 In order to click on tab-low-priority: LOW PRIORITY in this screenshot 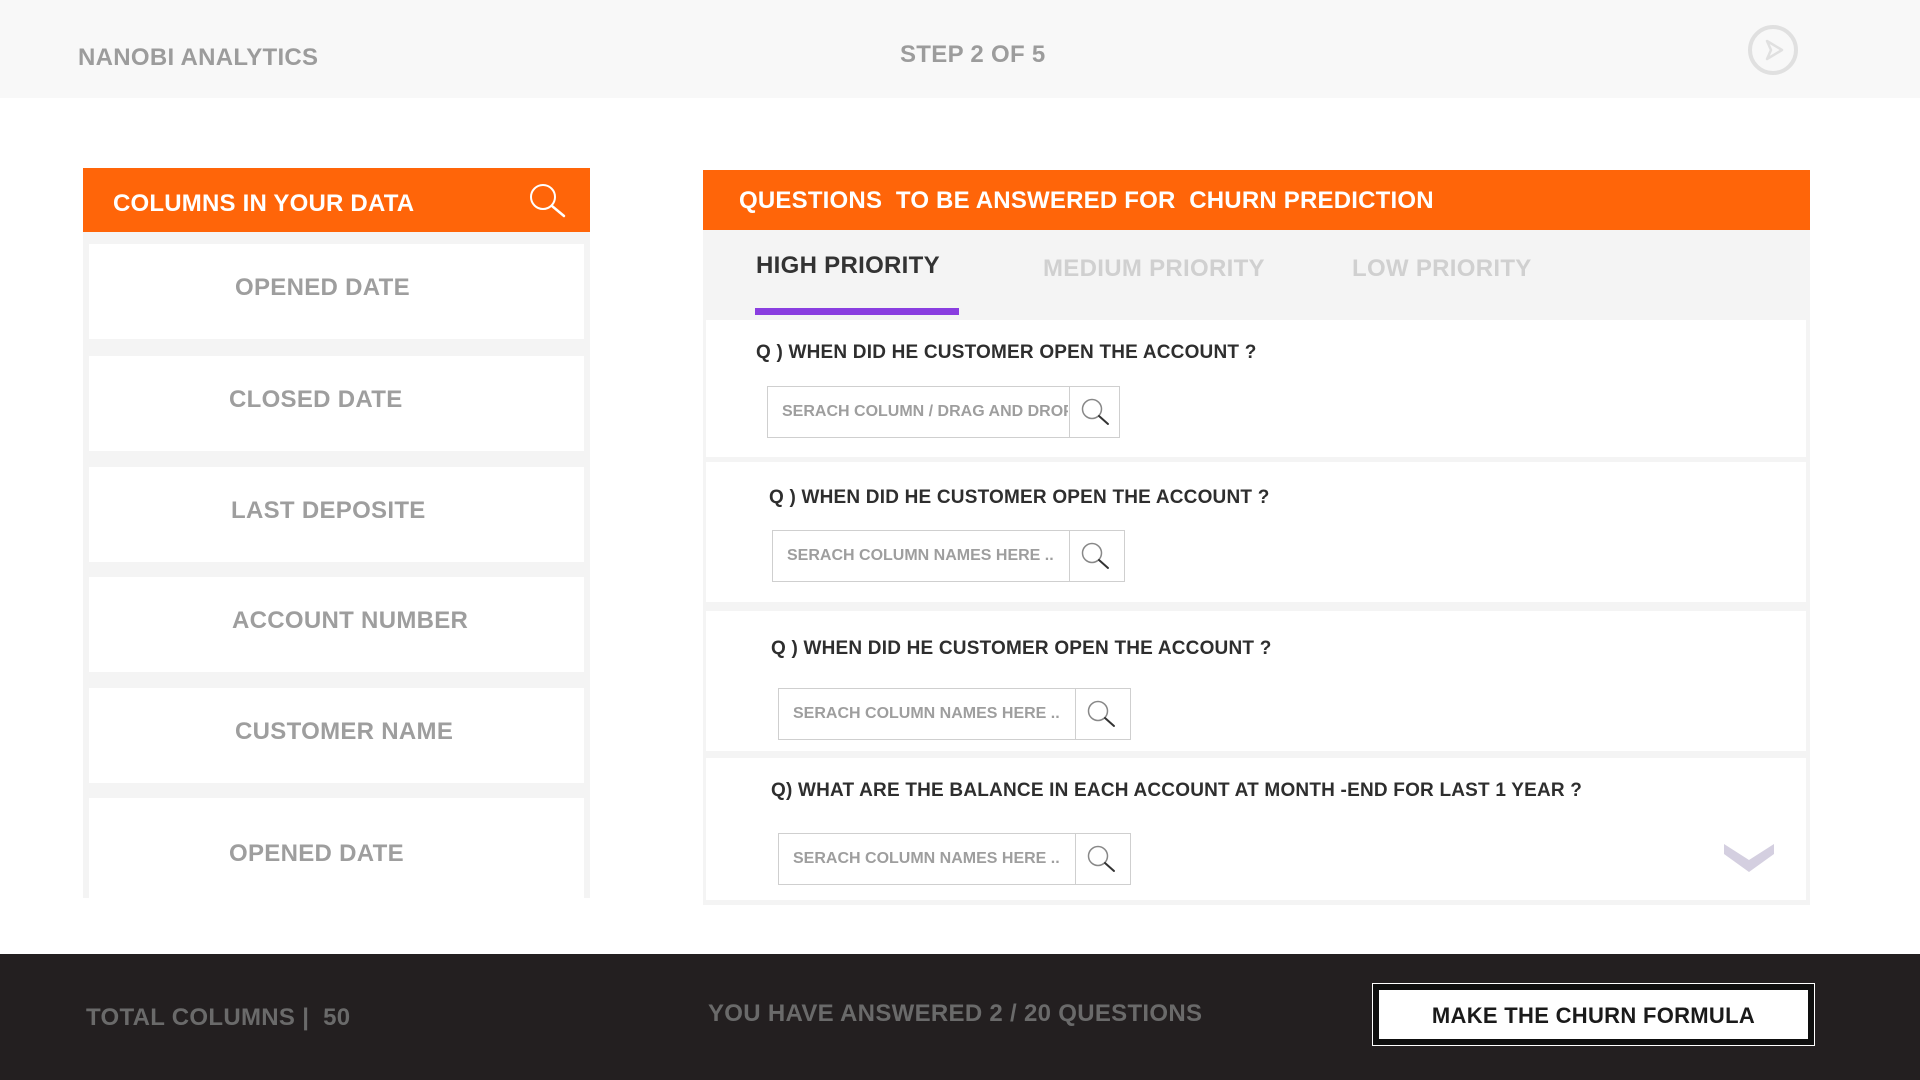, I will do `click(1442, 269)`.